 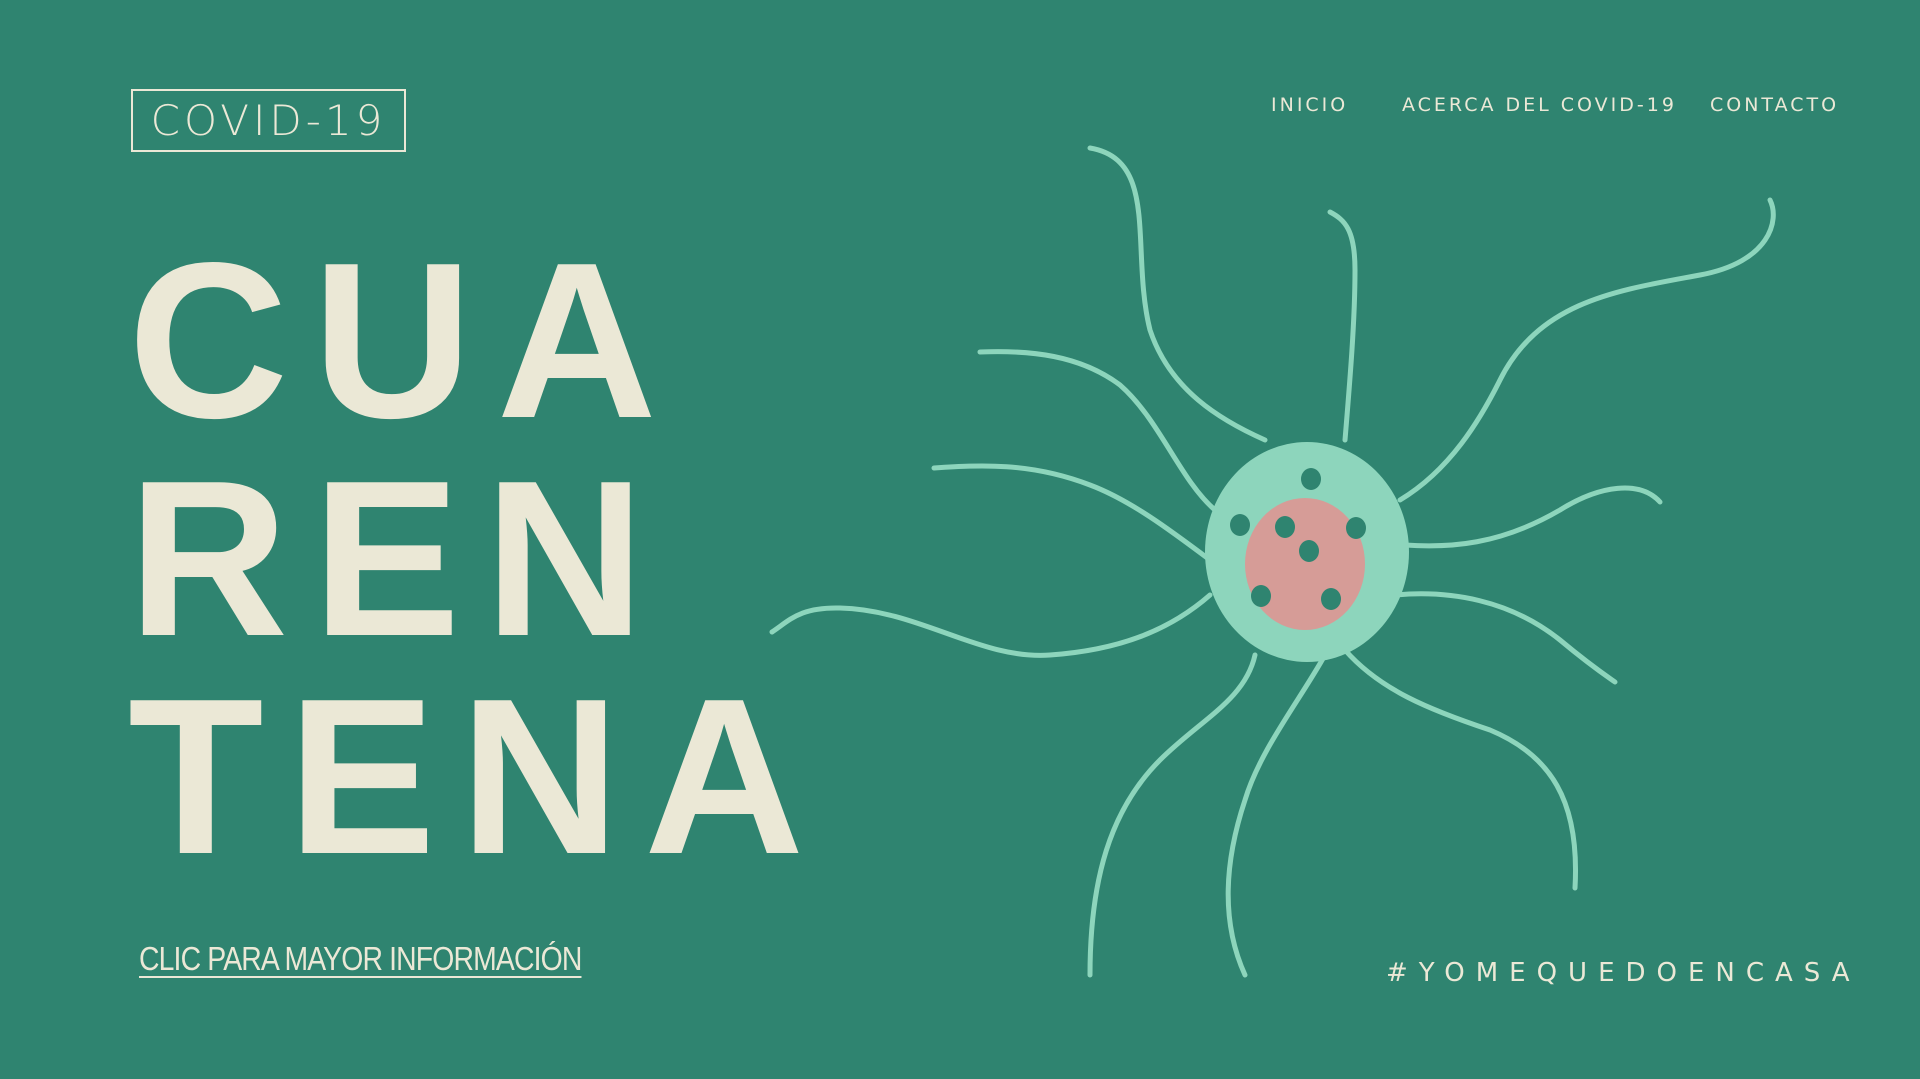 I want to click on virus-dots, so click(x=1298, y=539).